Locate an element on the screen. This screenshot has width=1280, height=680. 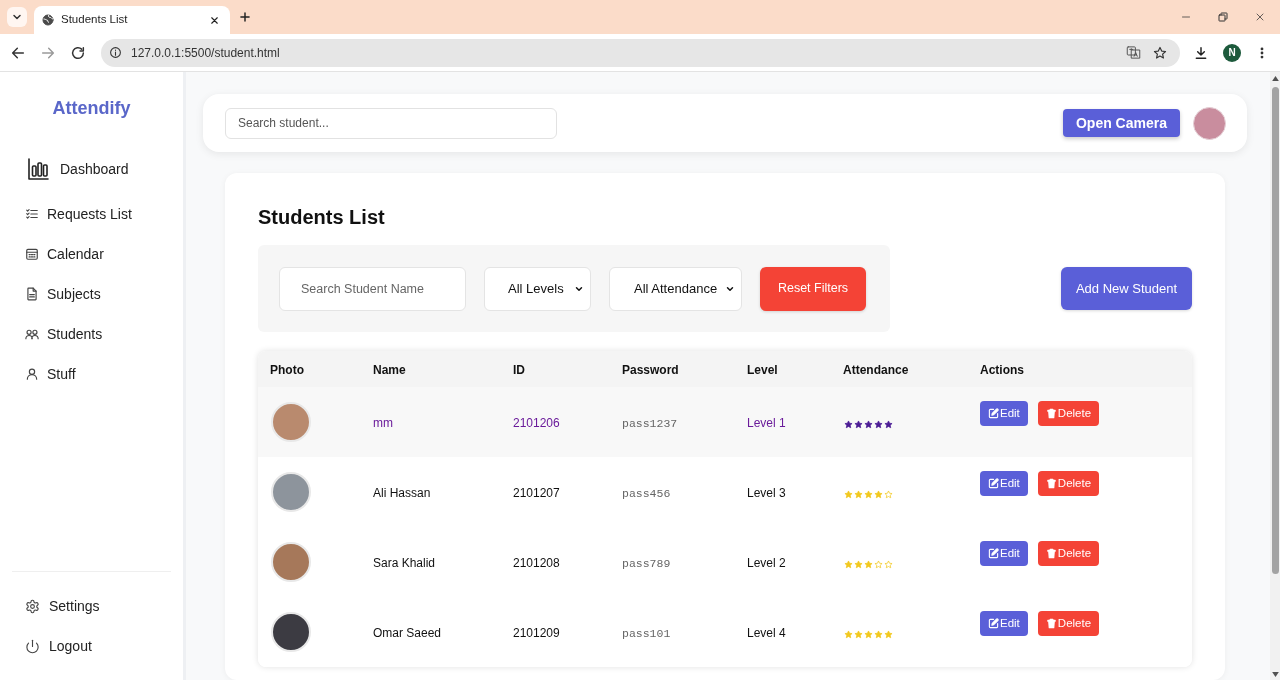
sidebar-item: Settings is located at coordinates (91, 606).